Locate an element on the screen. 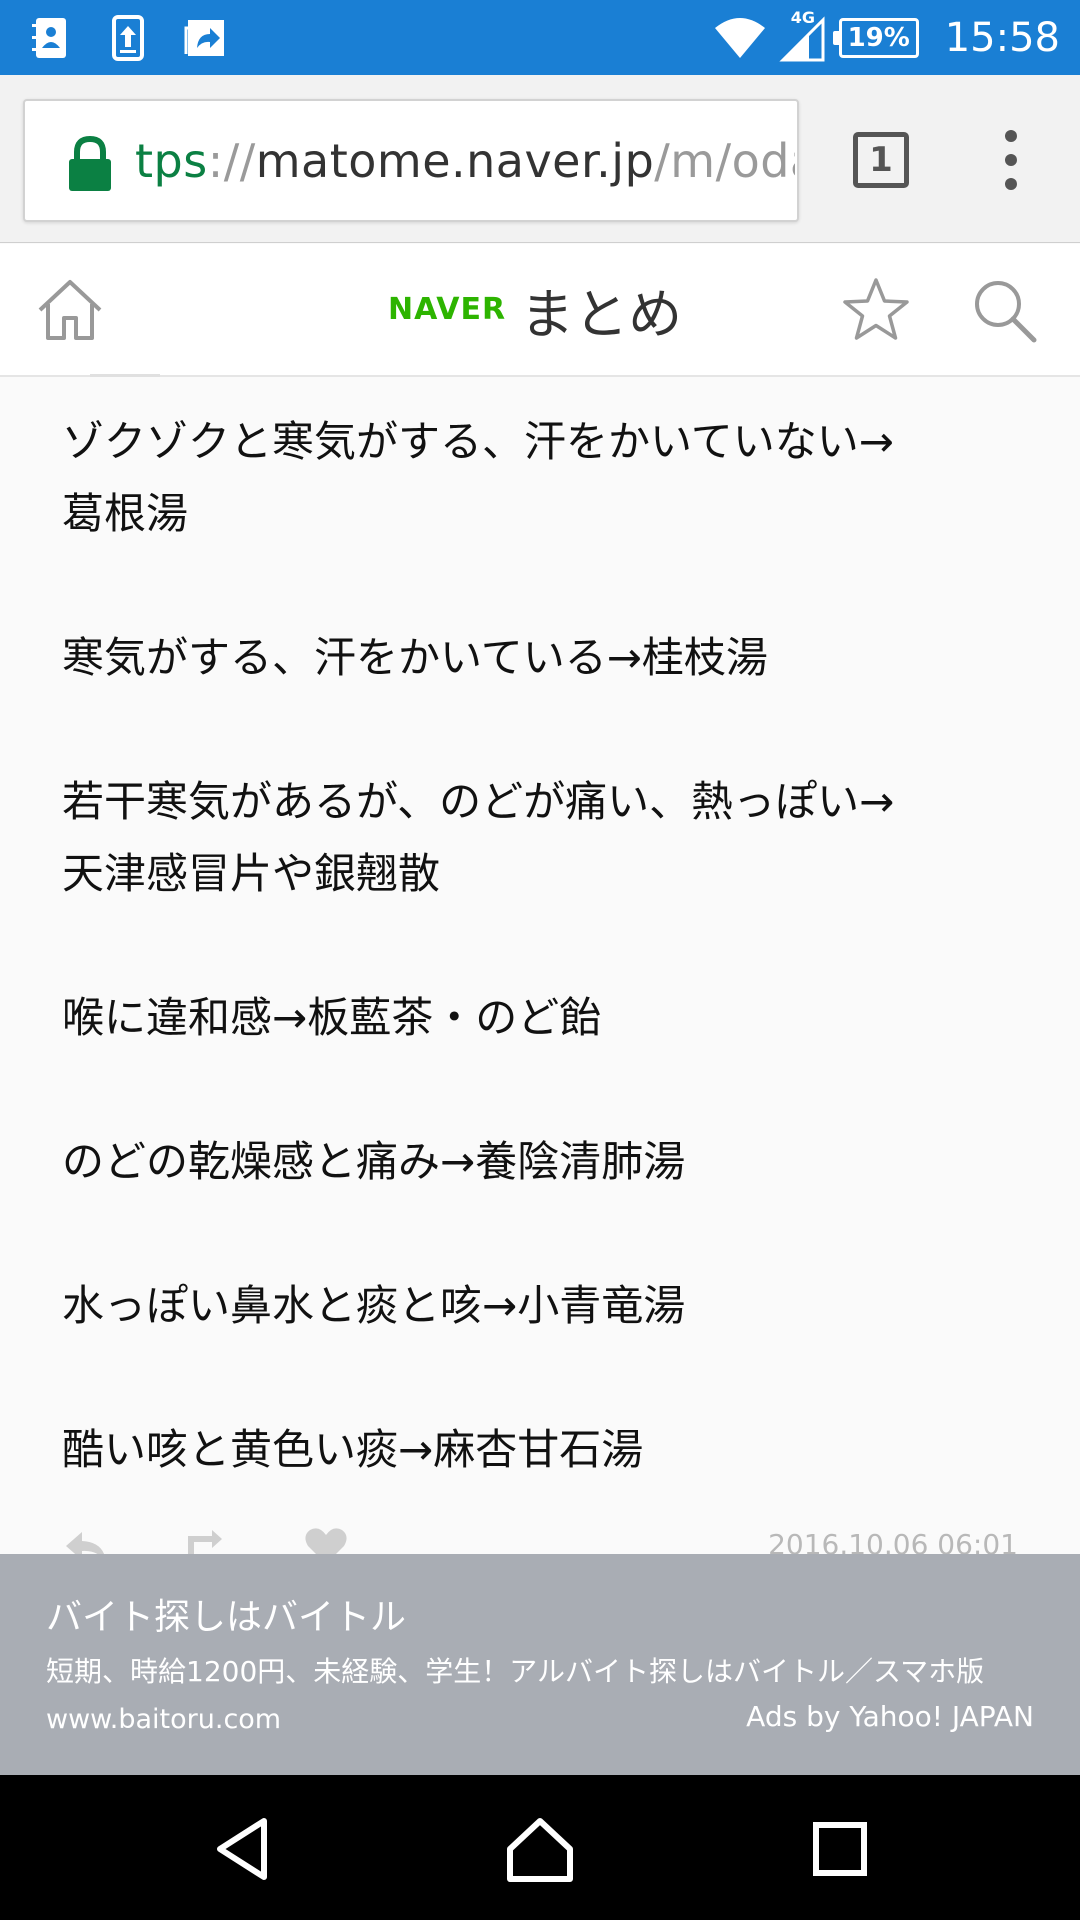 The height and width of the screenshot is (1920, 1080). network-type-label: 4G is located at coordinates (802, 17).